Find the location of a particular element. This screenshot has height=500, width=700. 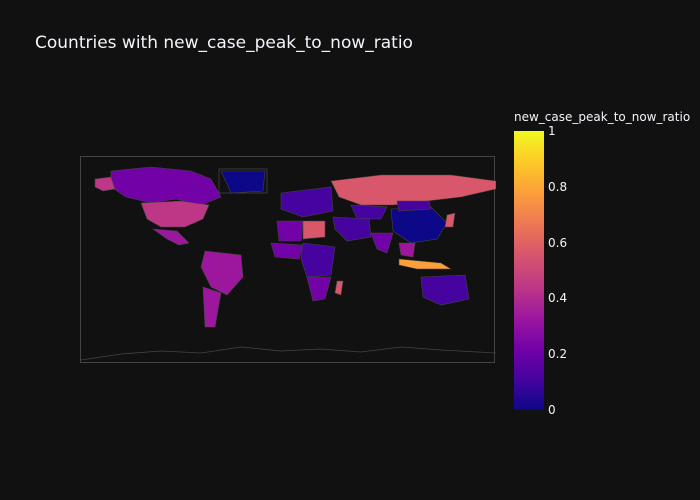

colorbar-tick: 1 is located at coordinates (552, 131).